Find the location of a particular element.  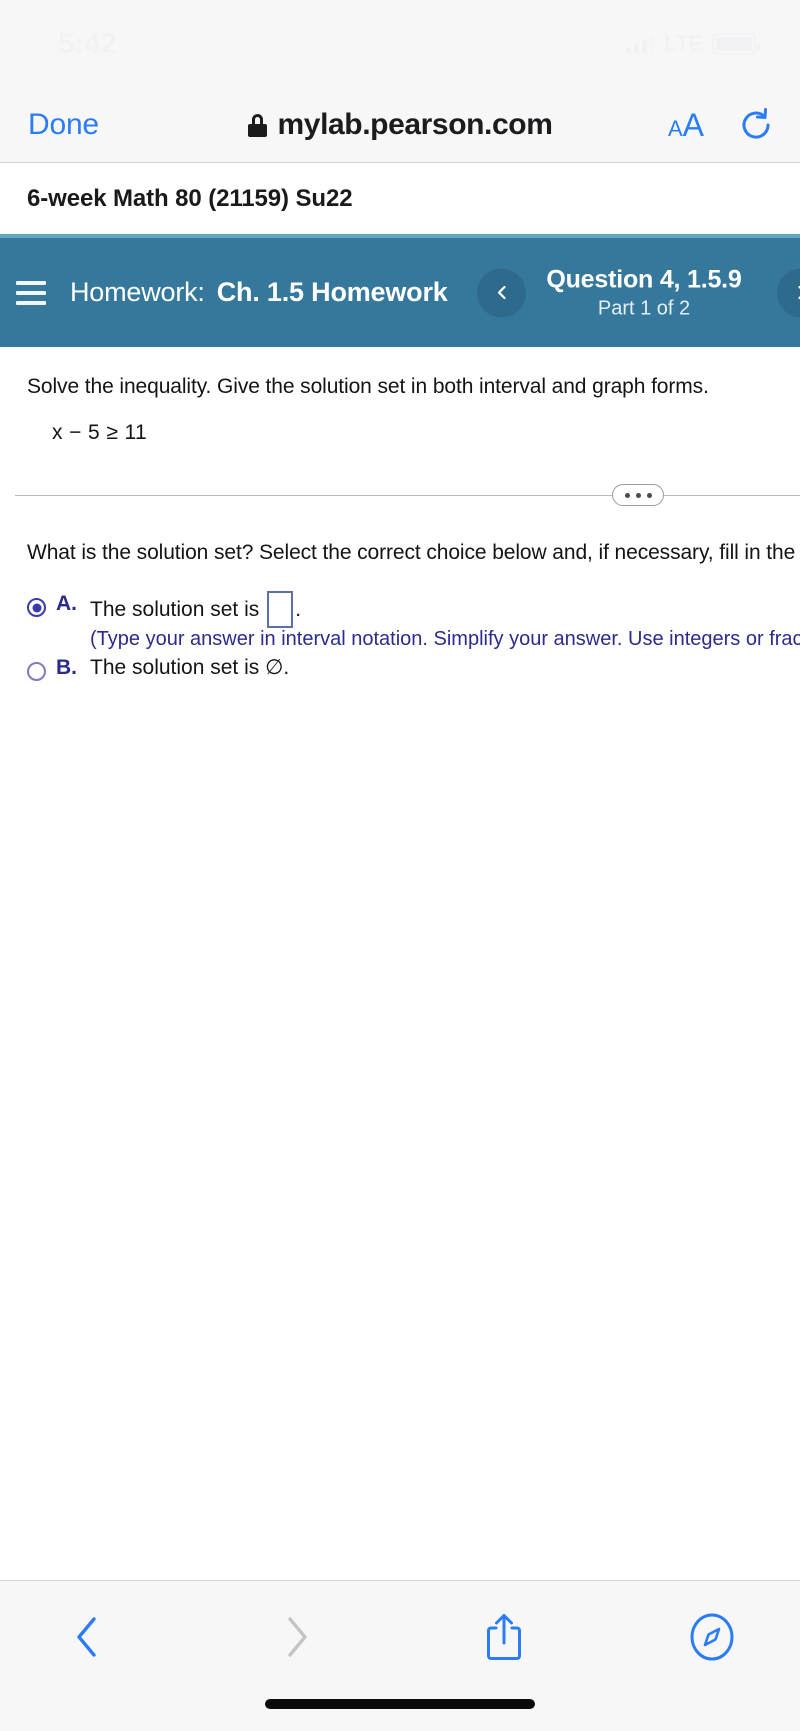

safari-bottom-toolbar is located at coordinates (400, 1655).